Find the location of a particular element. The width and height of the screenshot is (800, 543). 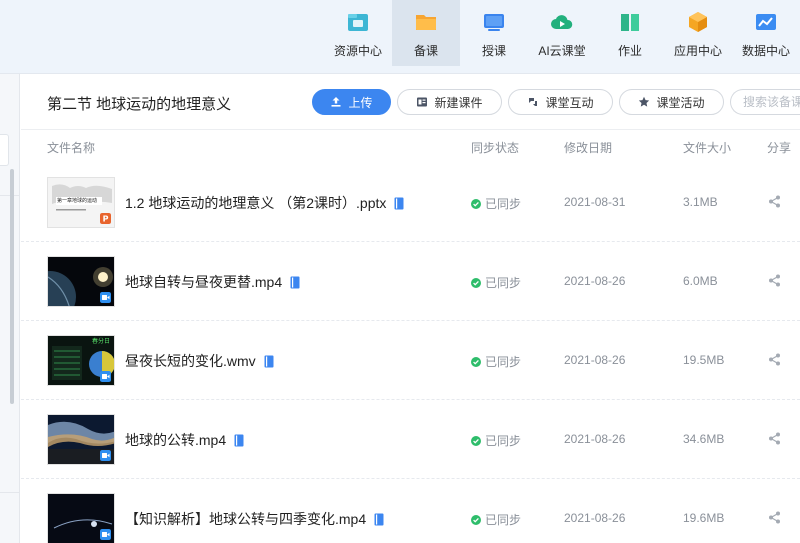

file-name-text: 昼夜长短的变化.wmv is located at coordinates (190, 361).